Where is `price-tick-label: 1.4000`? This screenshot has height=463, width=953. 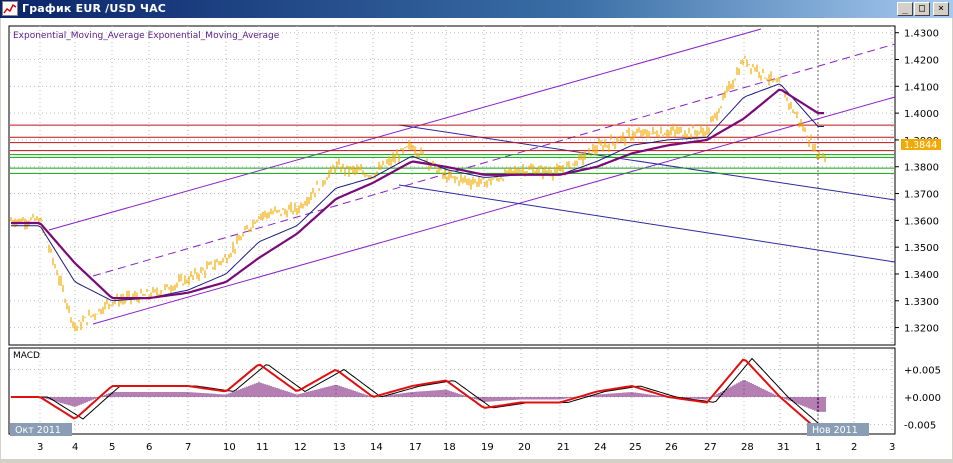
price-tick-label: 1.4000 is located at coordinates (921, 114).